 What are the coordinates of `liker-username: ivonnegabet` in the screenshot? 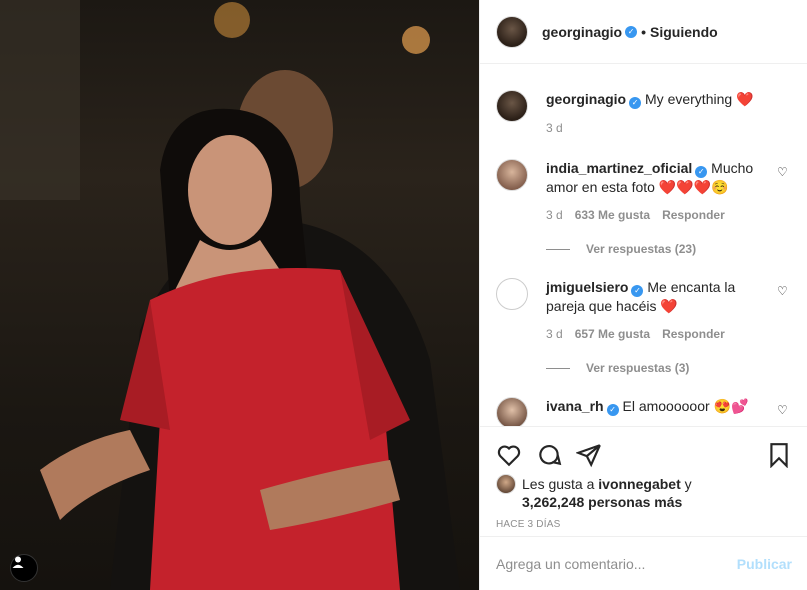 It's located at (639, 484).